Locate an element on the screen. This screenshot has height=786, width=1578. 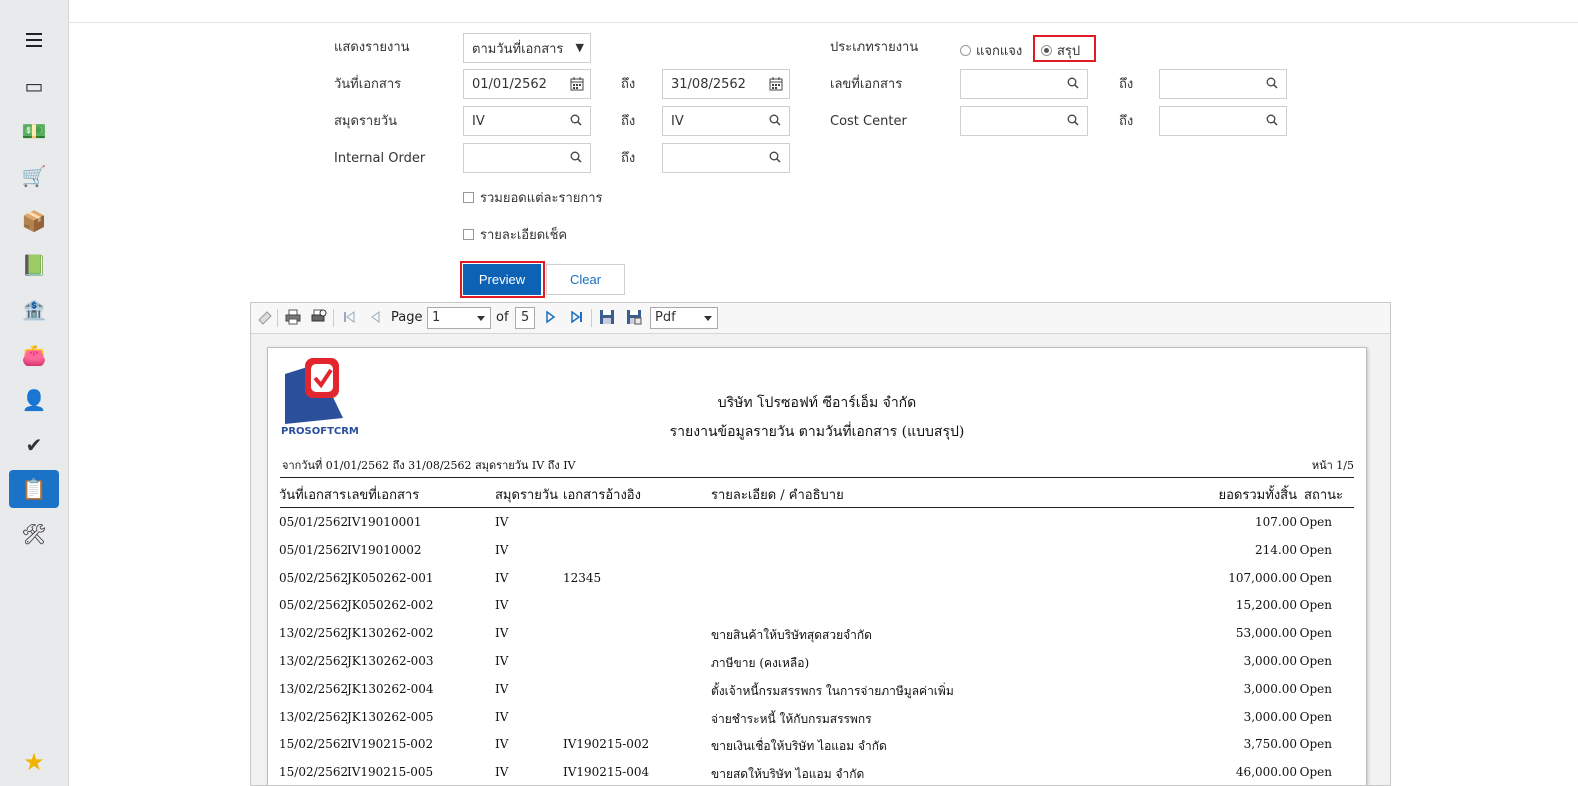
internal-order-from-input is located at coordinates (527, 158).